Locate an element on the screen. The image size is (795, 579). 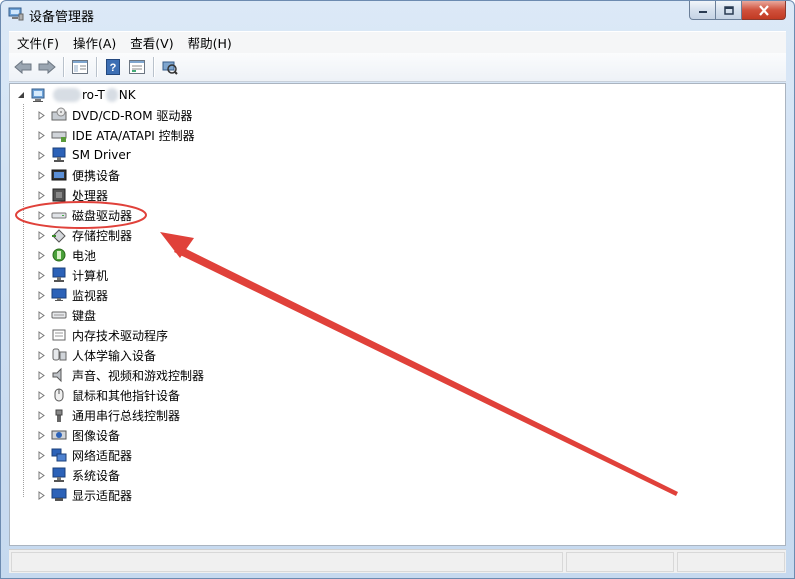
menu-help: 帮助(H) is located at coordinates (209, 42).